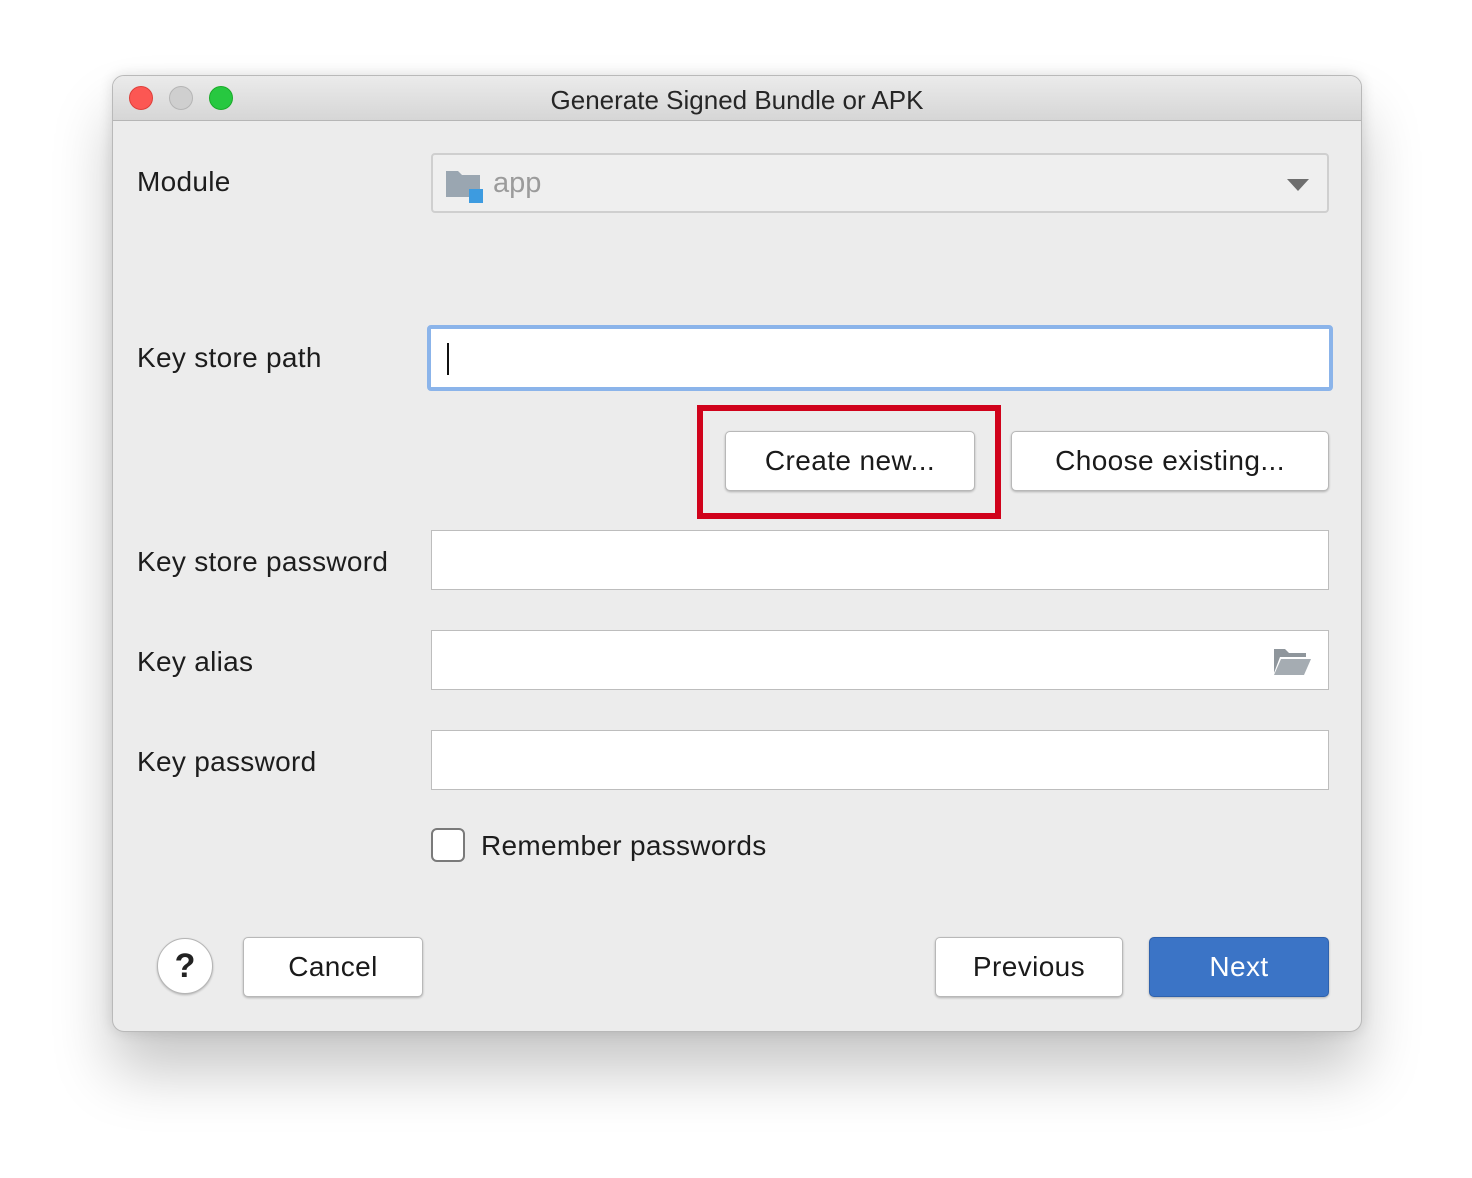 The width and height of the screenshot is (1472, 1178). What do you see at coordinates (1239, 967) in the screenshot?
I see `next-button: Next` at bounding box center [1239, 967].